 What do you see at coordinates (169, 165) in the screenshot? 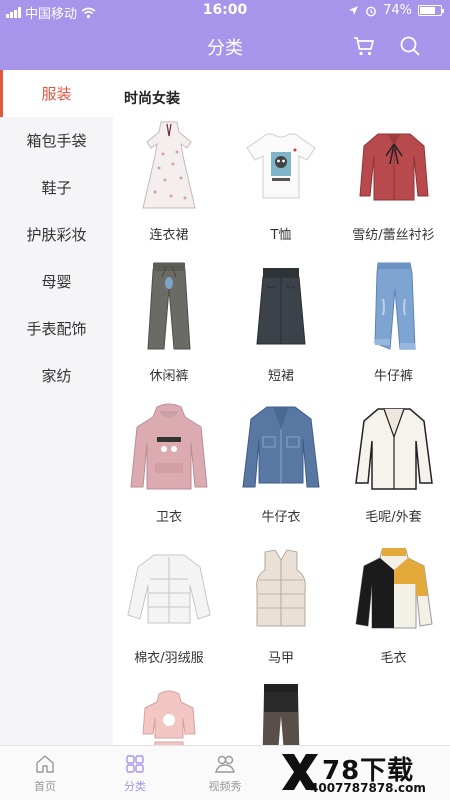
I see `dress-icon` at bounding box center [169, 165].